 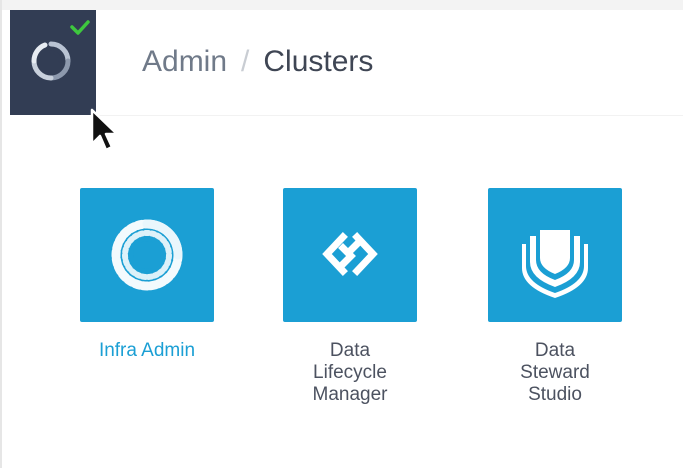 What do you see at coordinates (555, 373) in the screenshot?
I see `data-steward-studio-label: Data Steward Studio` at bounding box center [555, 373].